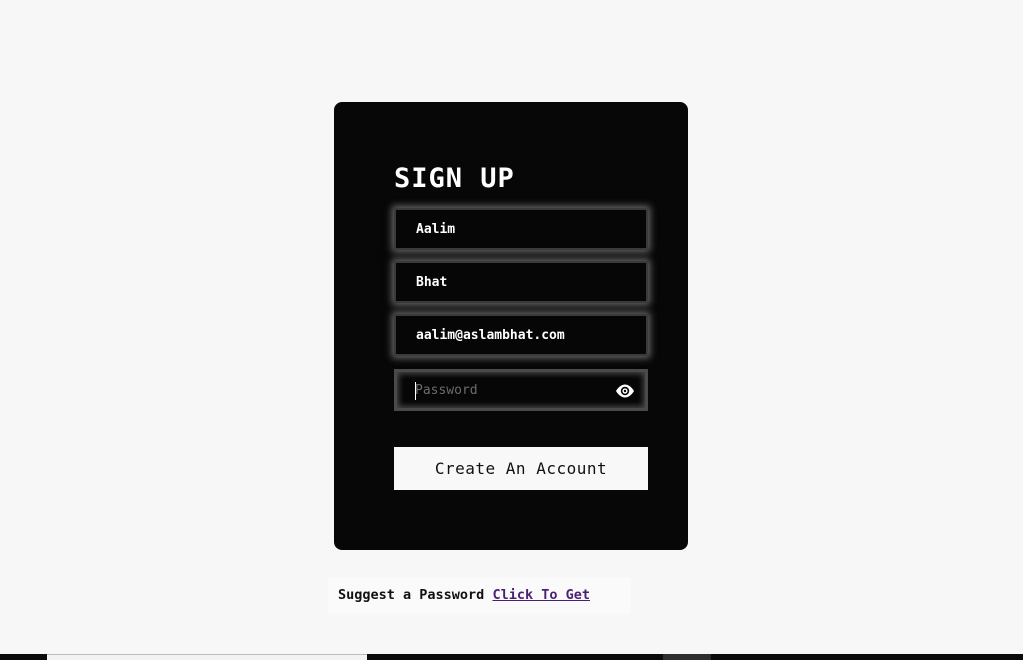 This screenshot has width=1023, height=660. I want to click on email-field-wrapper, so click(521, 335).